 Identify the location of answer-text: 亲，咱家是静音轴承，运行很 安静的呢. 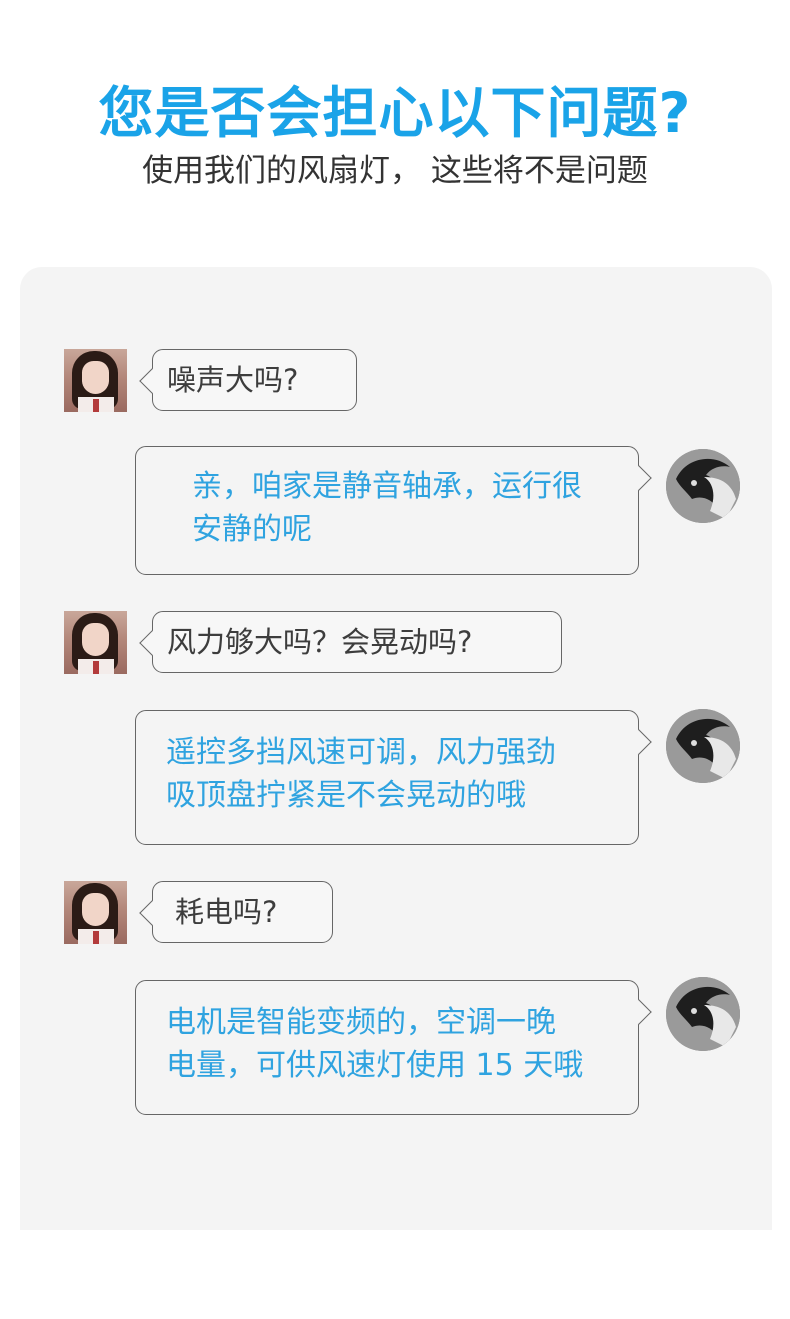
(387, 508).